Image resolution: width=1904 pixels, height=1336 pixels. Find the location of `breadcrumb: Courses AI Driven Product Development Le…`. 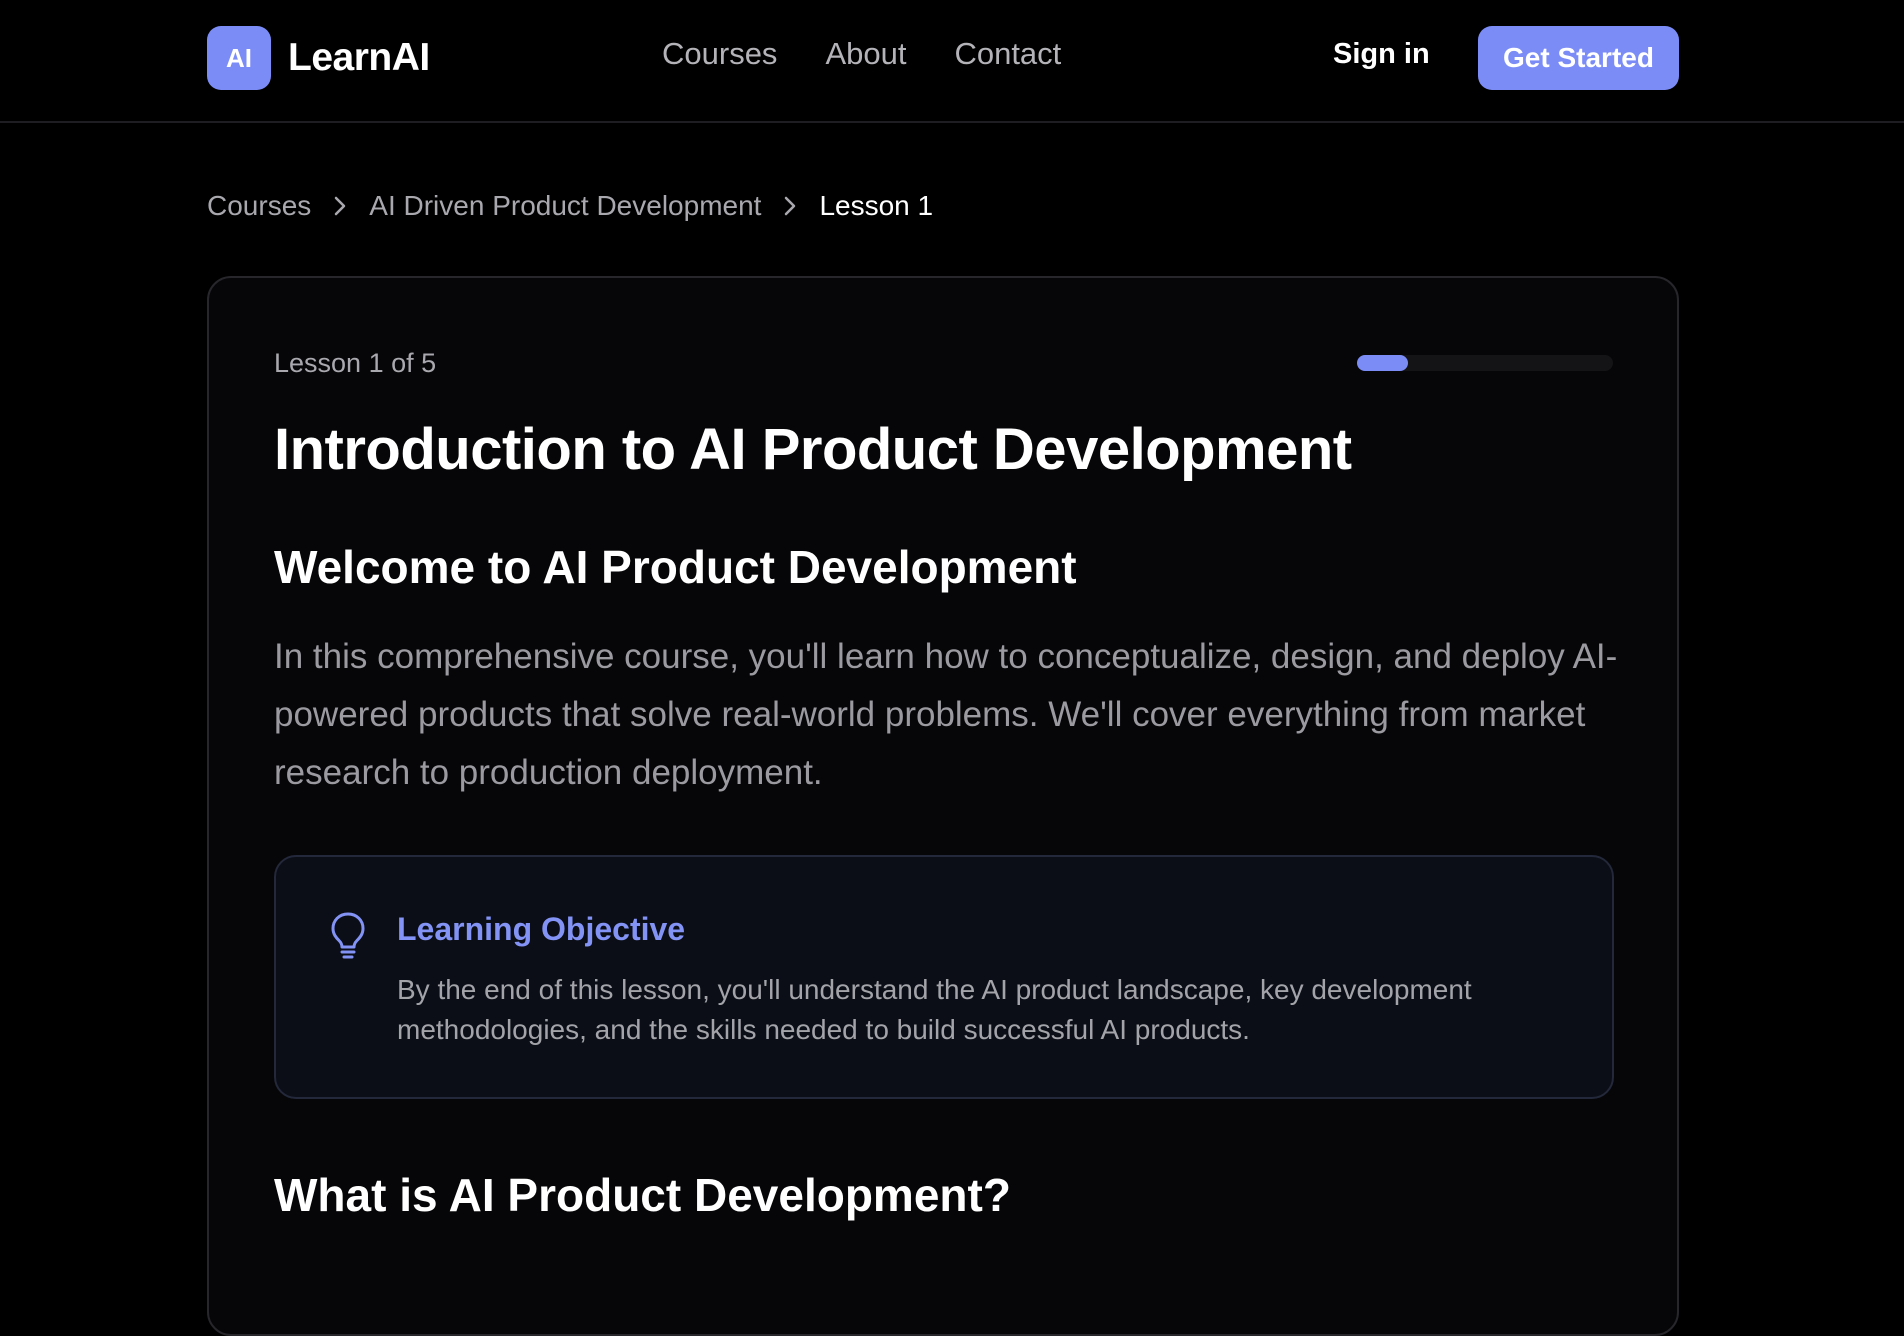

breadcrumb: Courses AI Driven Product Development Le… is located at coordinates (570, 206).